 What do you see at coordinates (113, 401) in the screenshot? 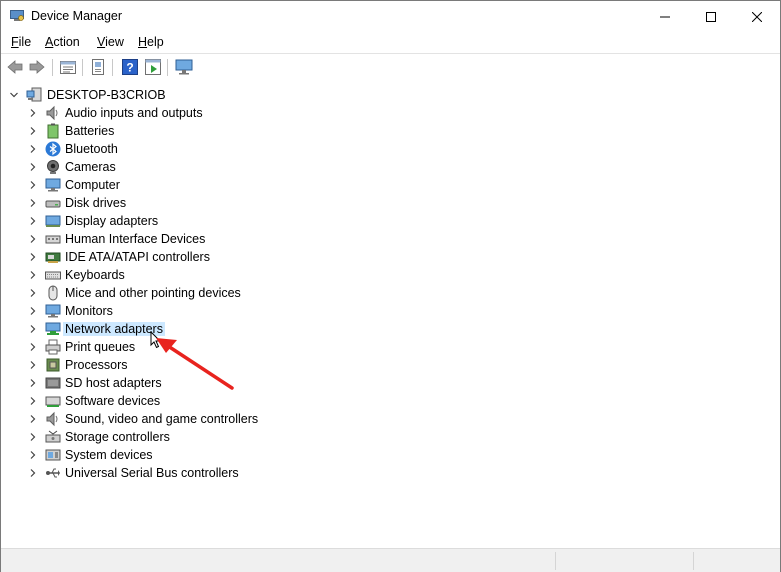
I see `tree-item-label: Software devices` at bounding box center [113, 401].